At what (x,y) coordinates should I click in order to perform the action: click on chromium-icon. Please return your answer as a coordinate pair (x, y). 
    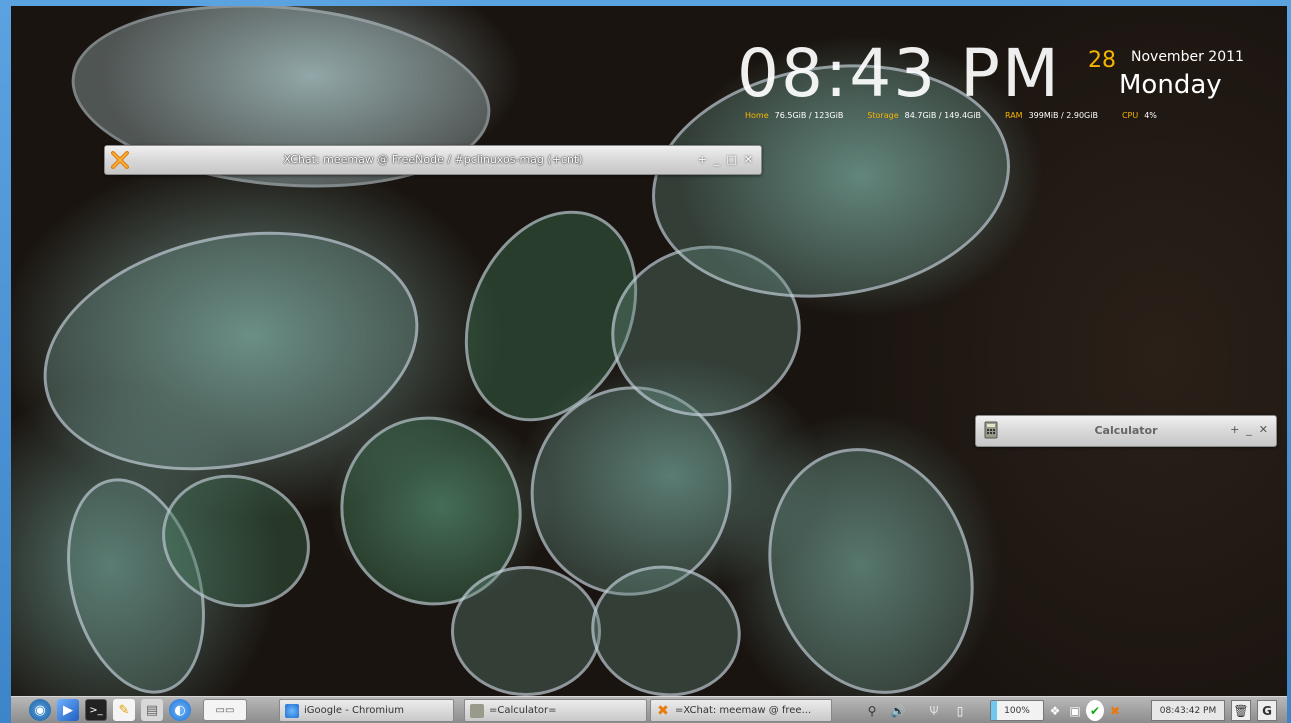
    Looking at the image, I should click on (292, 710).